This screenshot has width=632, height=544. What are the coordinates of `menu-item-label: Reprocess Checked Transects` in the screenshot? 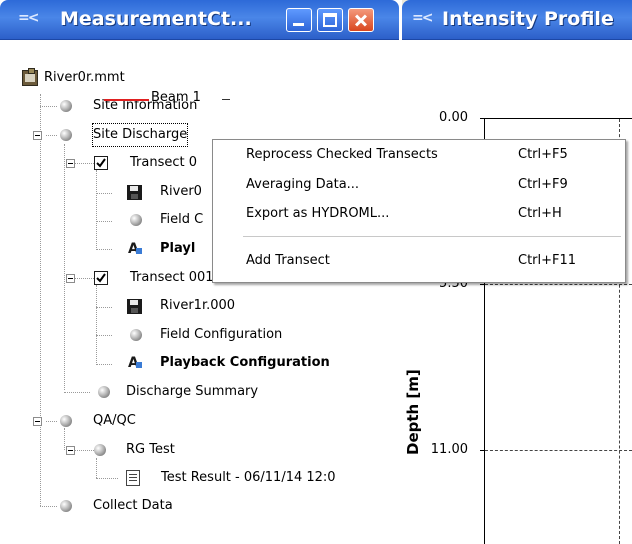 It's located at (342, 154).